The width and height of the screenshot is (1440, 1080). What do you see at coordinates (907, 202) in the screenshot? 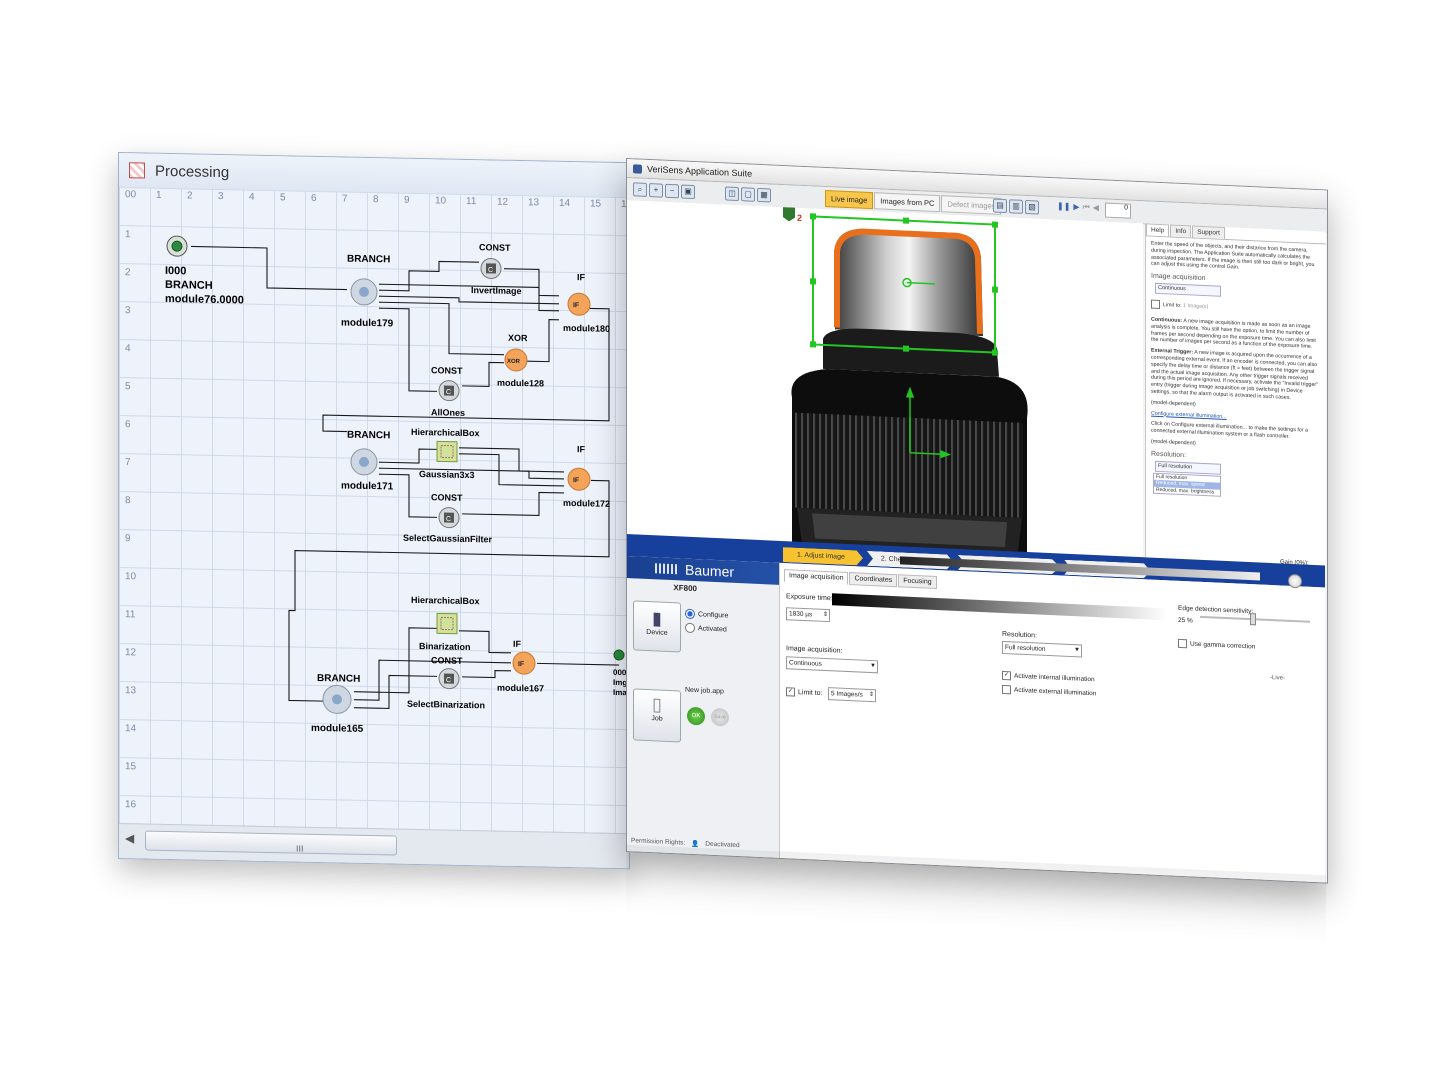
I see `tab-images-from-pc: Images from PC` at bounding box center [907, 202].